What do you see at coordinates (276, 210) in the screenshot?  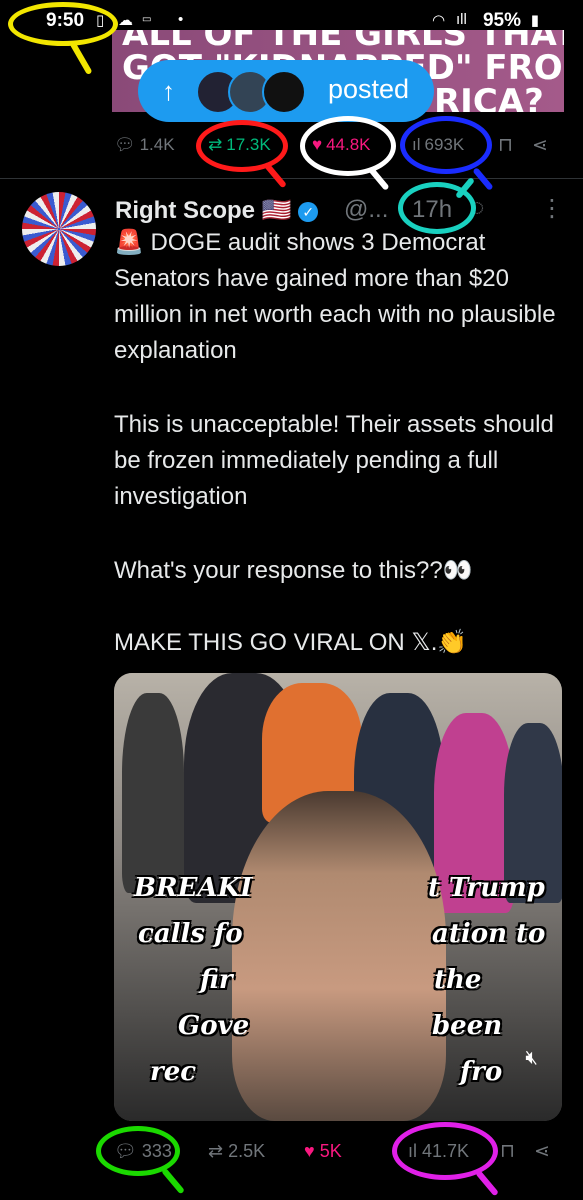 I see `flag-icon: 🇺🇸` at bounding box center [276, 210].